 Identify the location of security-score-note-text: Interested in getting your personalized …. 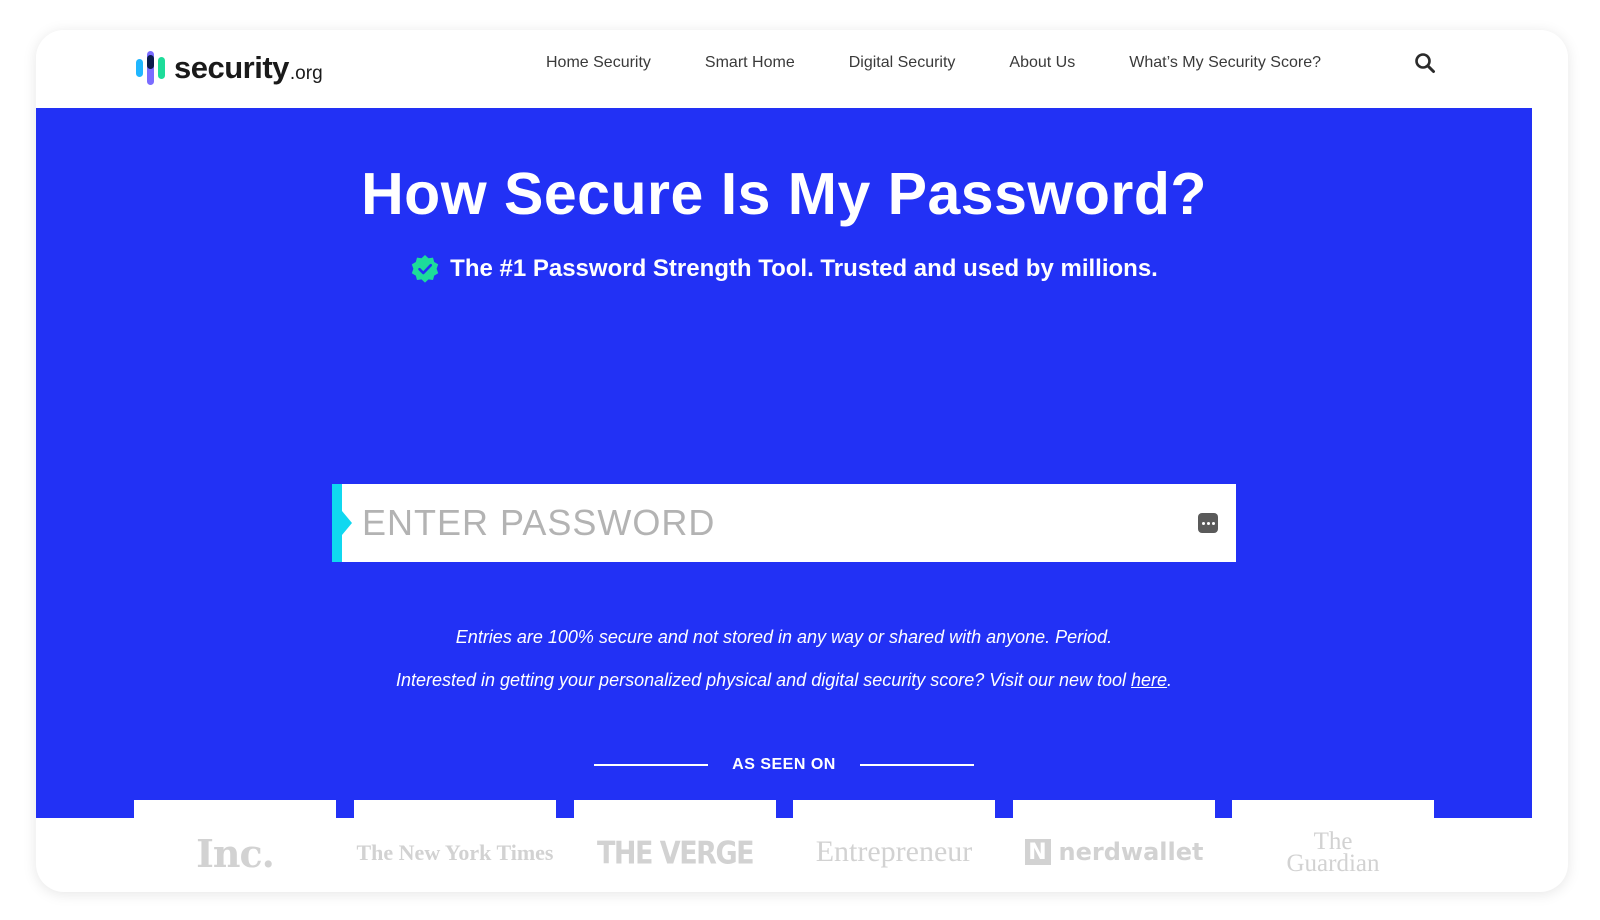
(763, 680).